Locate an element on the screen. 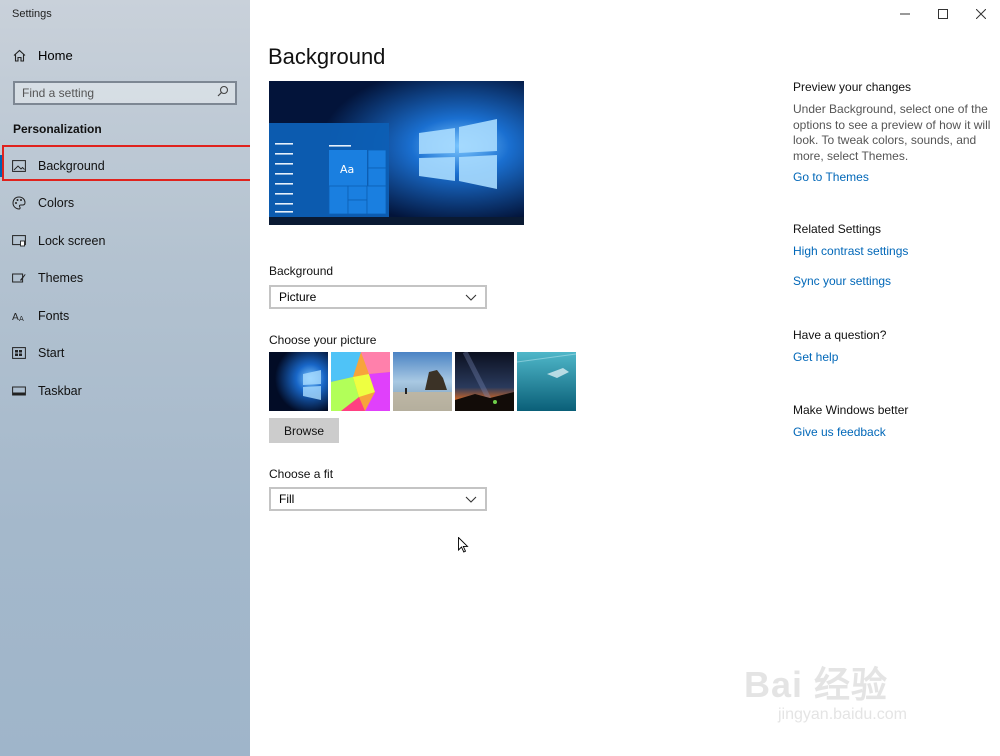 The height and width of the screenshot is (756, 1000). background-dropdown-value: Picture is located at coordinates (298, 297).